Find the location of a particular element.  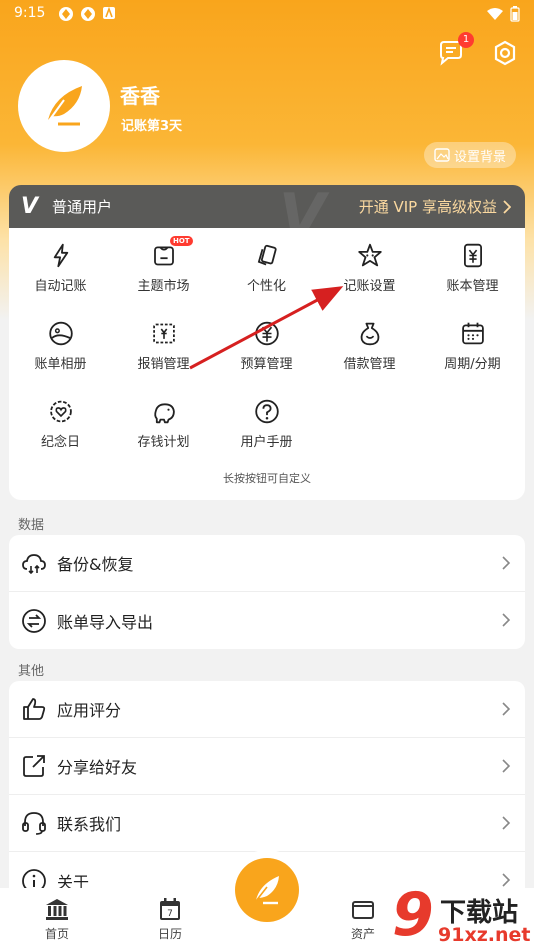

data-list: 备份&恢复 账单导入导出 is located at coordinates (267, 592).